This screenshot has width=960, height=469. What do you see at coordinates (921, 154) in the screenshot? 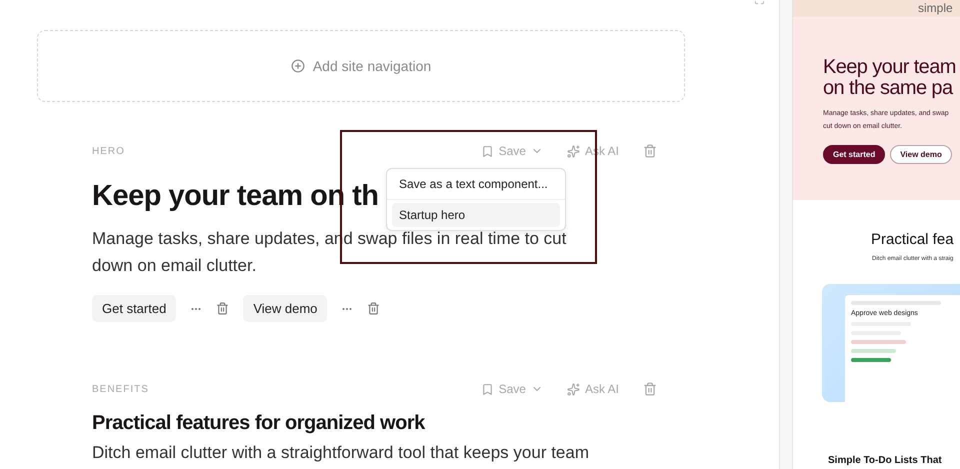
I see `view-demo-button: View demo` at bounding box center [921, 154].